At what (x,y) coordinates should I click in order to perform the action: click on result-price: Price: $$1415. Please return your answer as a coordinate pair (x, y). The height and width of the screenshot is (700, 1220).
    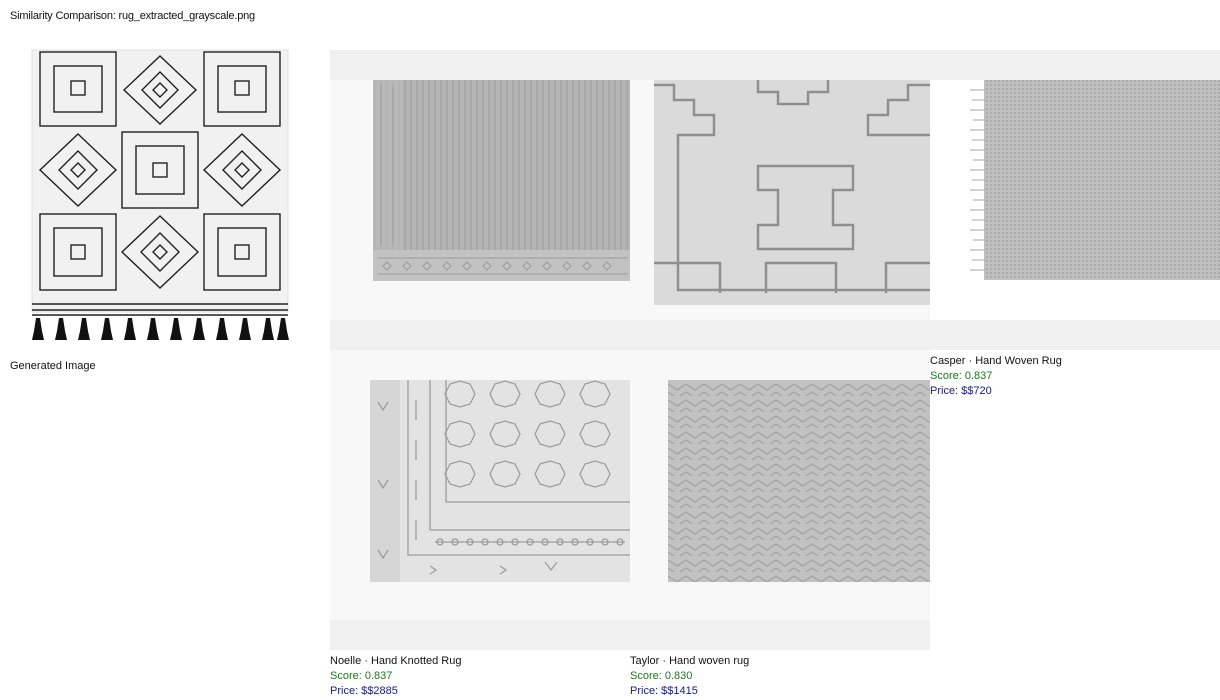
    Looking at the image, I should click on (664, 691).